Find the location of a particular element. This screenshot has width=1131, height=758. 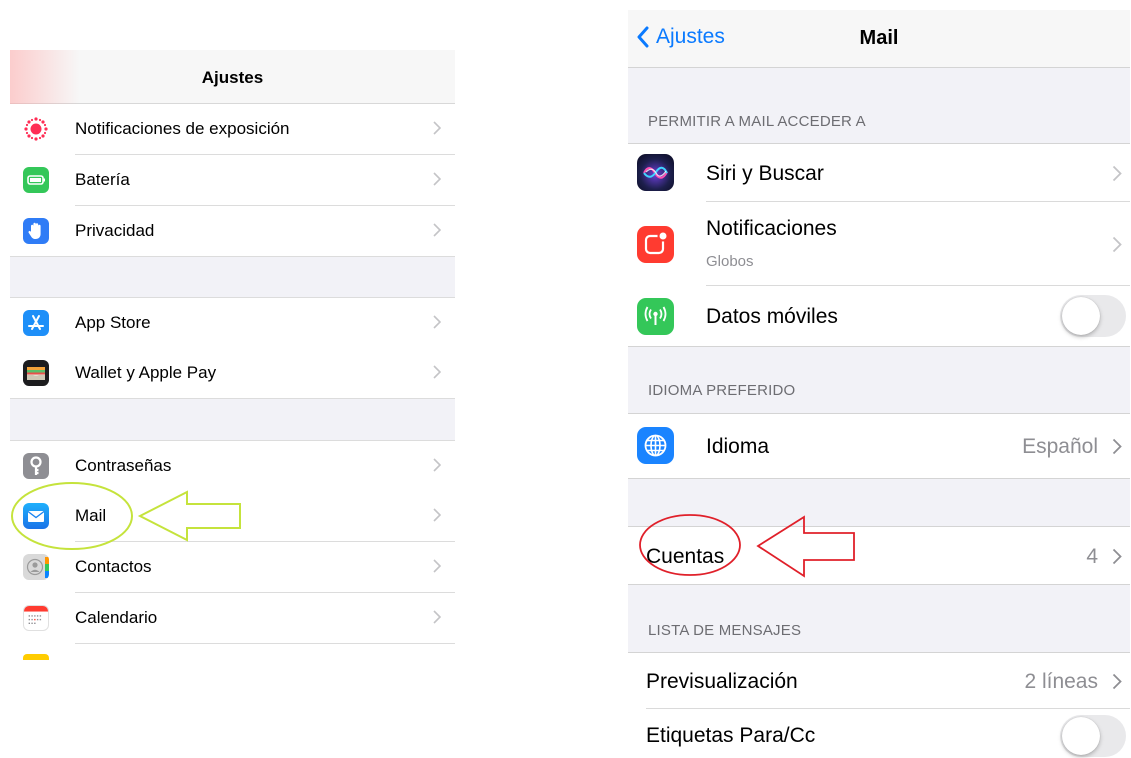

settings-item-label: Calendario is located at coordinates (116, 617).